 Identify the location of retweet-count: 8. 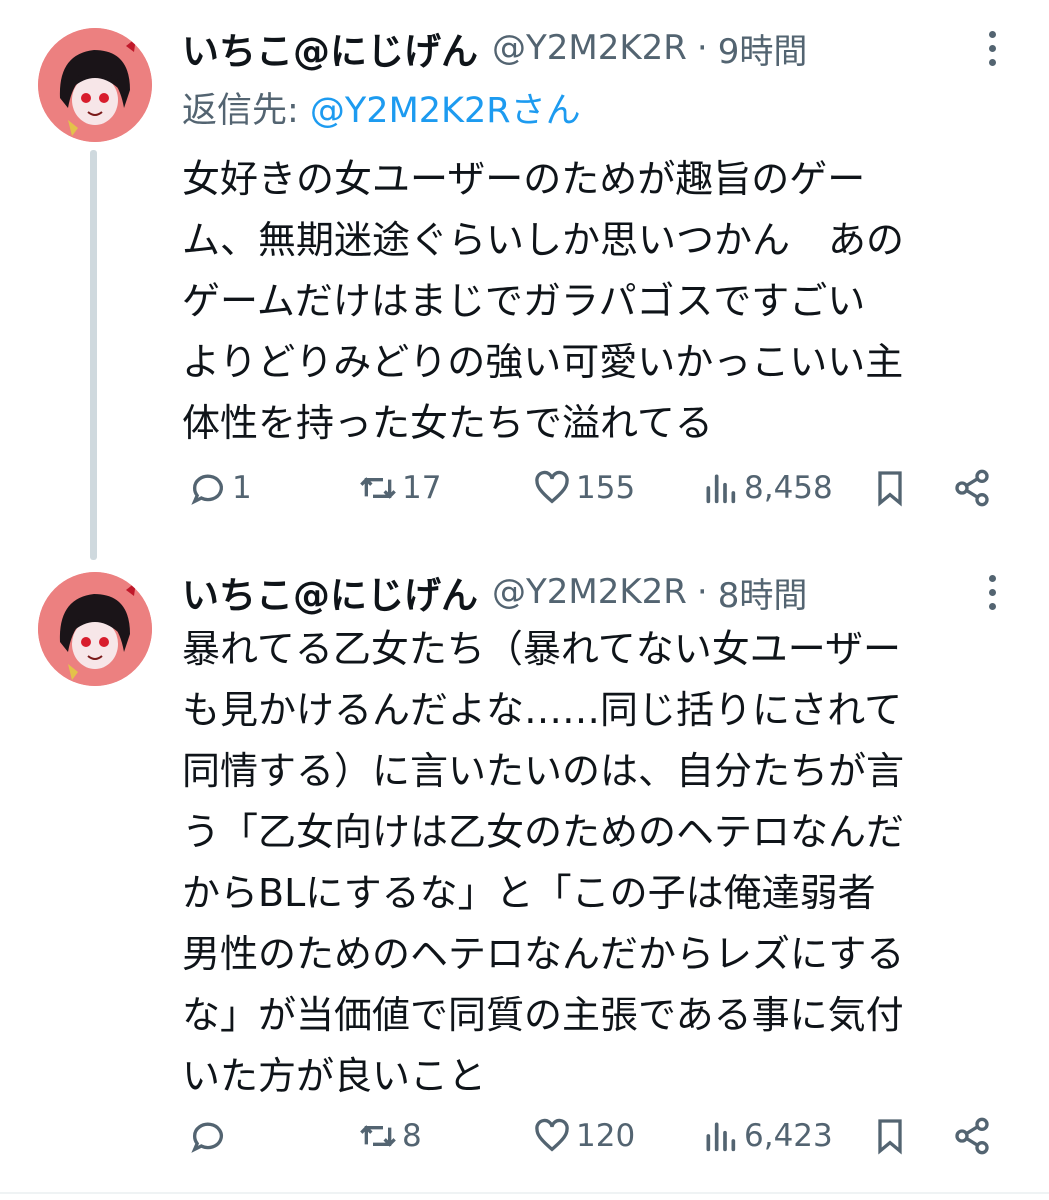
(412, 1136).